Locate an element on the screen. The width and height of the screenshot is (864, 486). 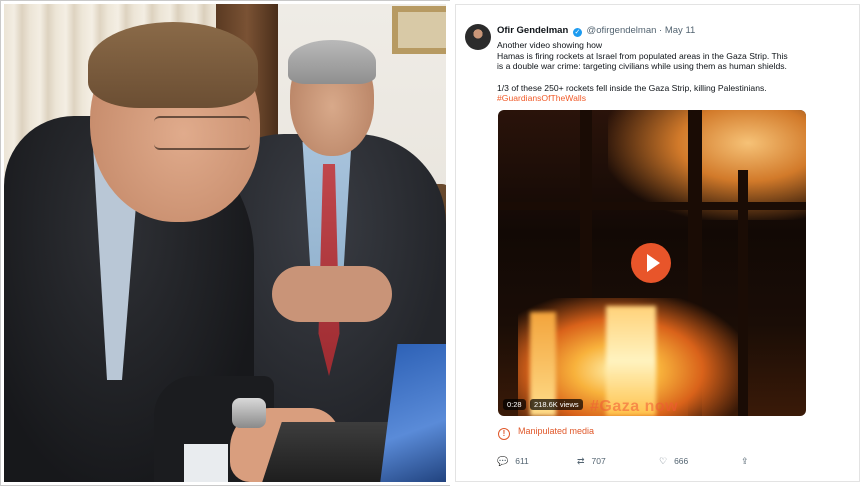
author-handle: @ofirgendelman is located at coordinates (622, 30).